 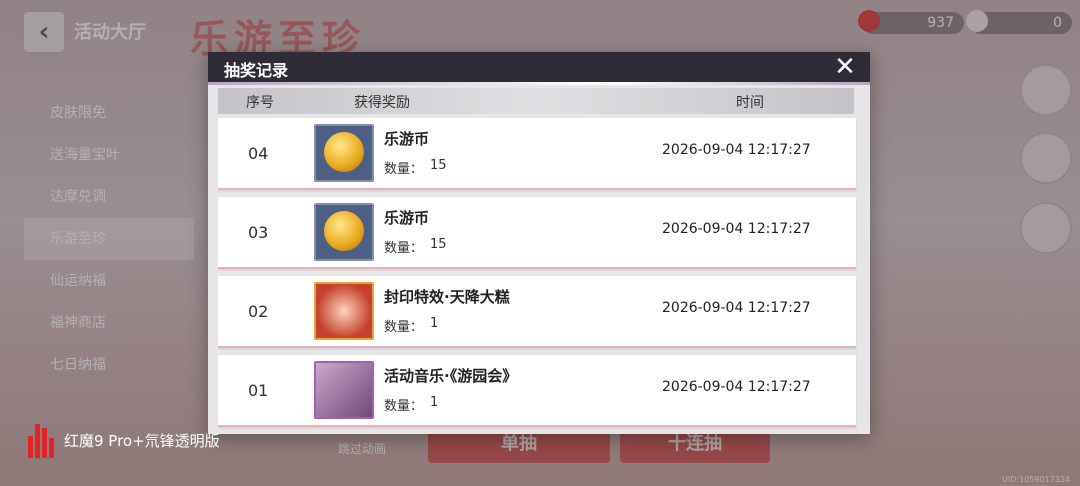 I want to click on reward-name: 活动音乐·《游园会》, so click(x=451, y=376).